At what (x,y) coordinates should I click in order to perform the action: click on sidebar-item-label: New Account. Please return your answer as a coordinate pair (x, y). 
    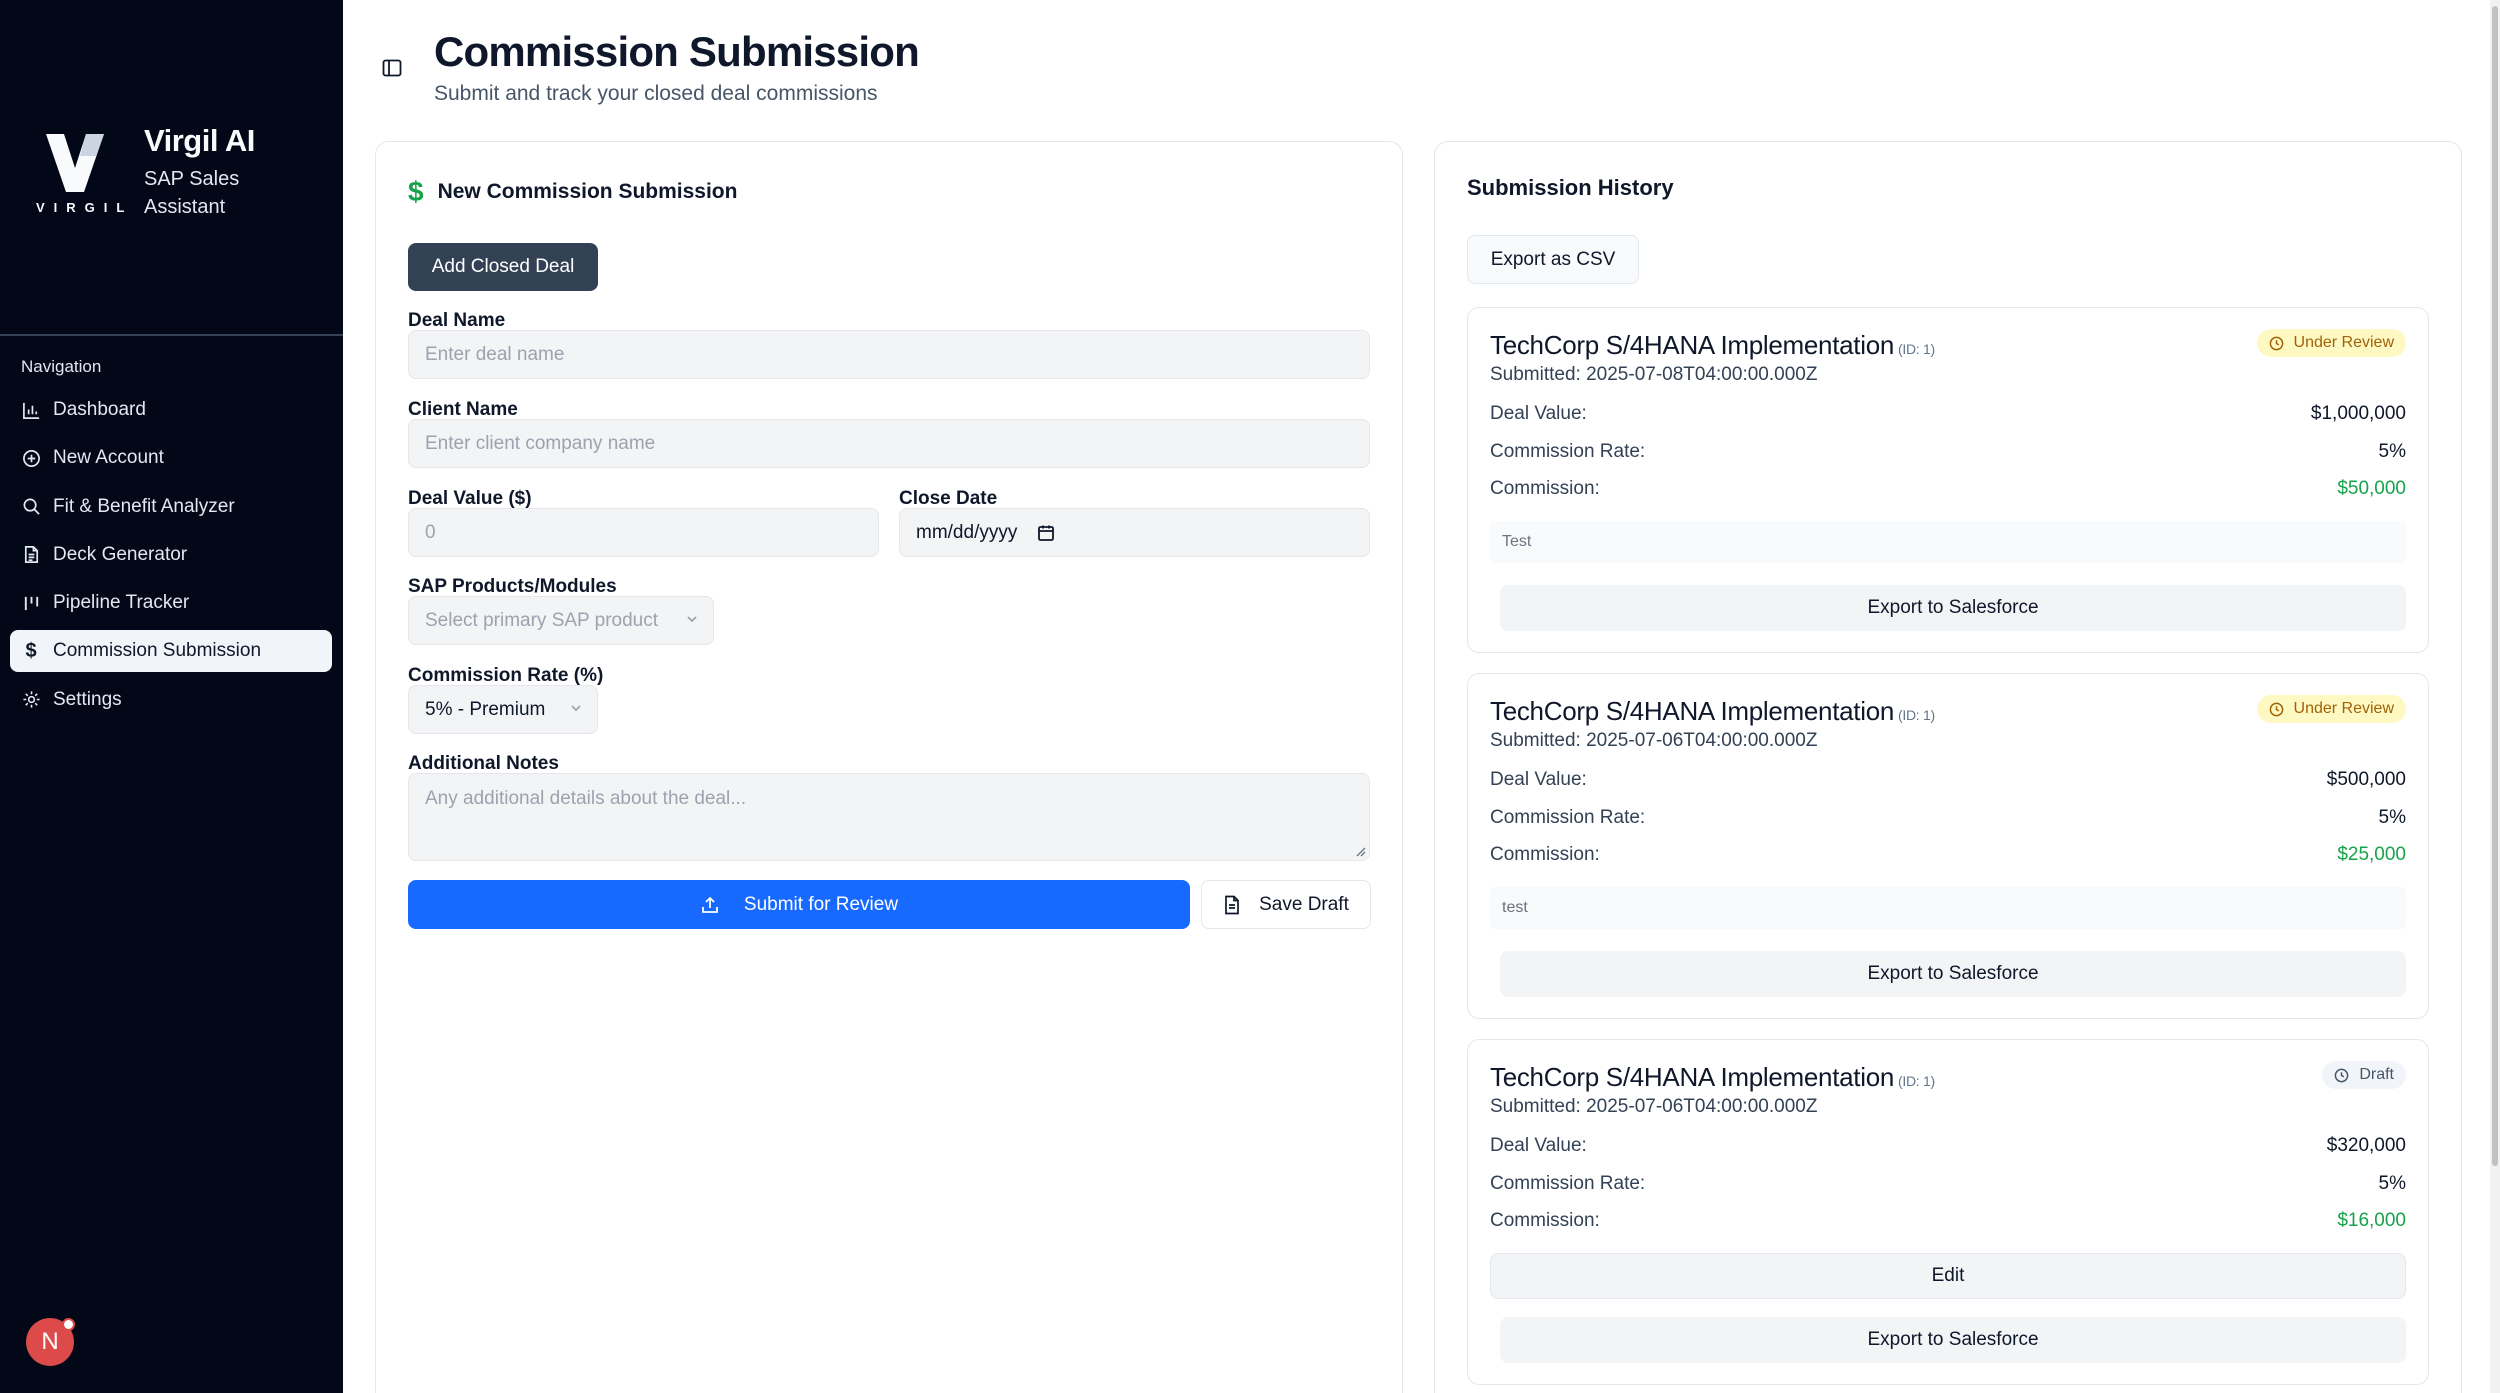
    Looking at the image, I should click on (108, 458).